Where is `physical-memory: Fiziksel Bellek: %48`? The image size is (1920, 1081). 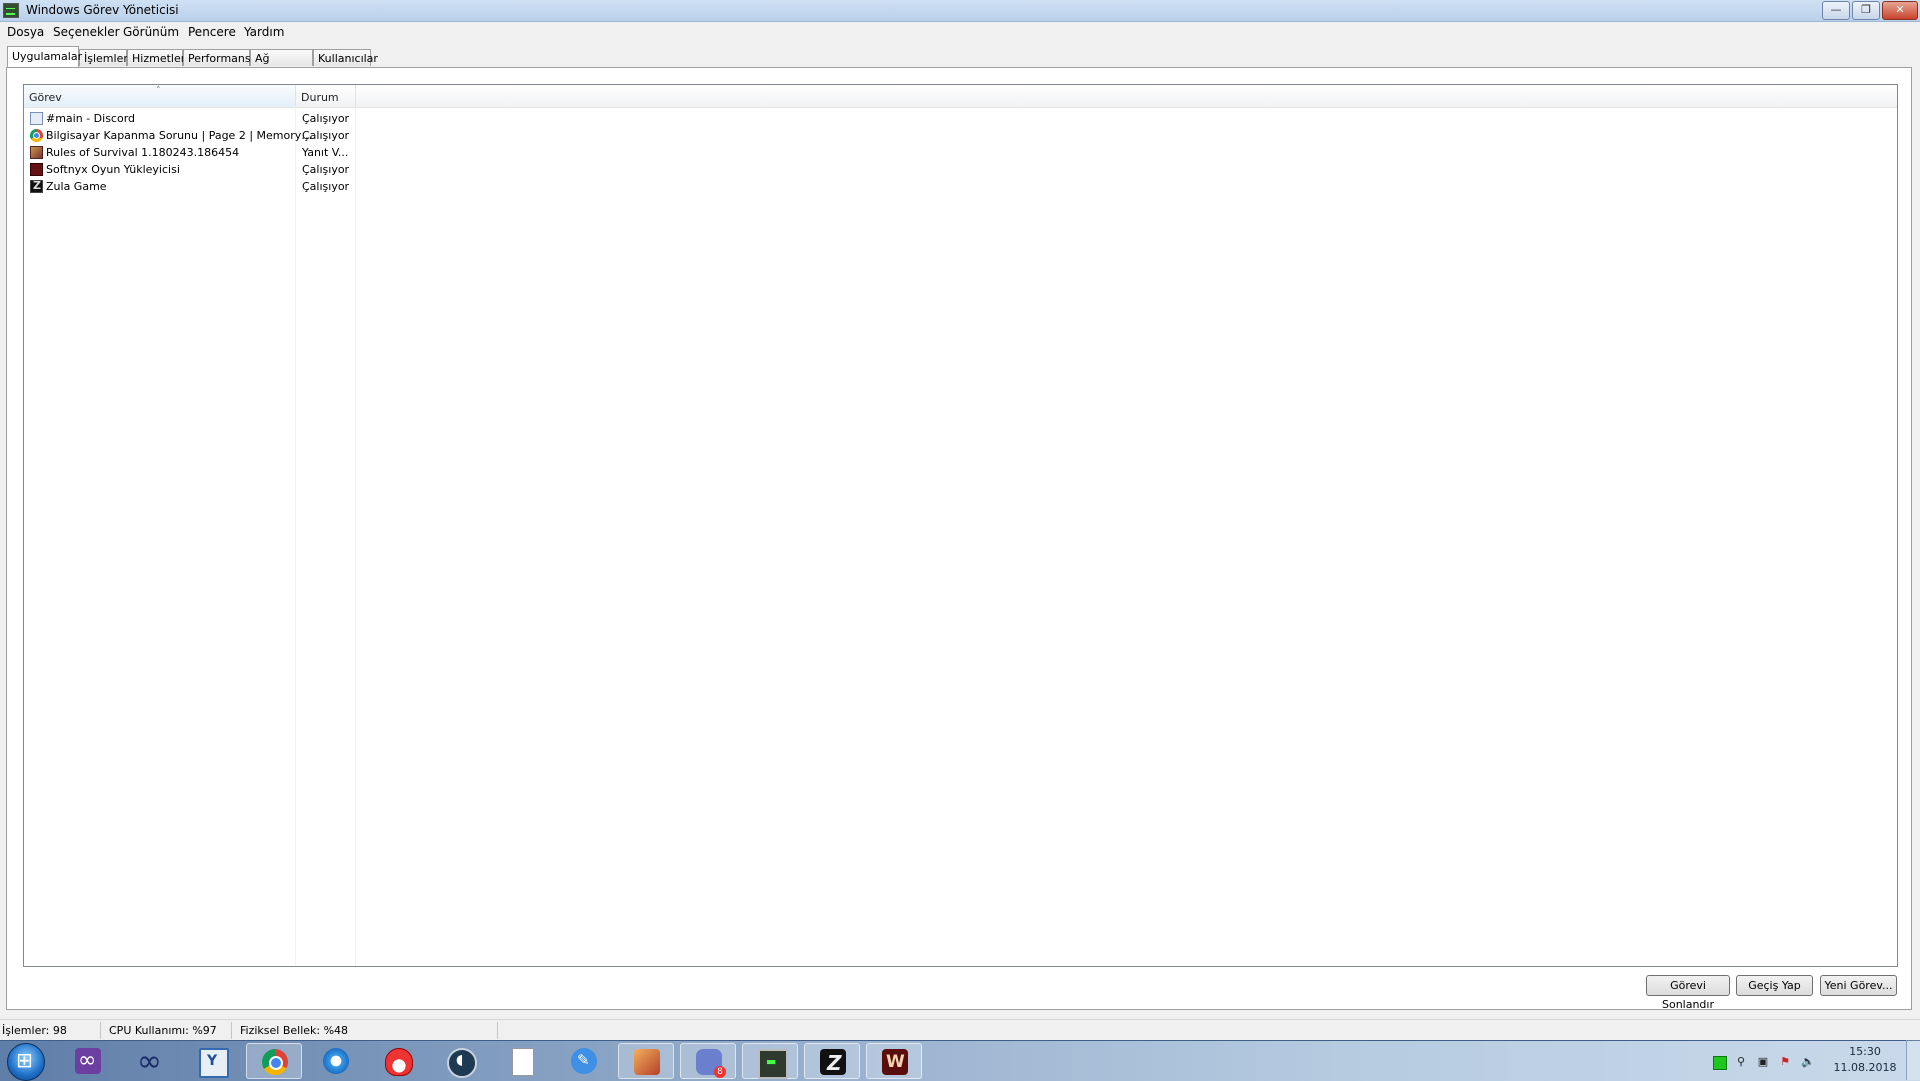
physical-memory: Fiziksel Bellek: %48 is located at coordinates (294, 1030).